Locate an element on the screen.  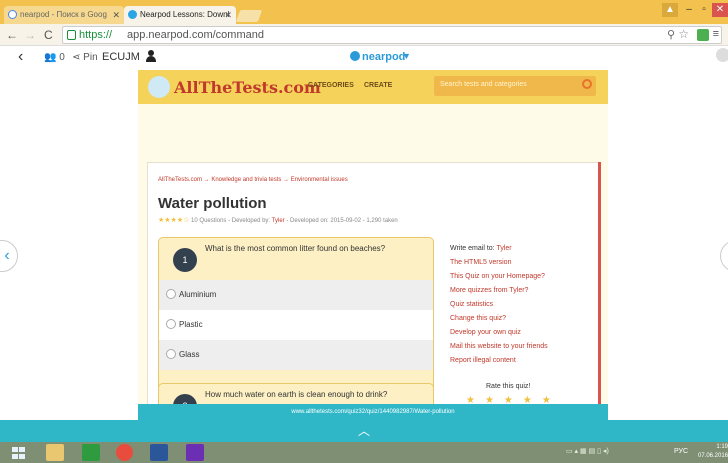
site-search-input: Search tests and categories is located at coordinates (515, 86).